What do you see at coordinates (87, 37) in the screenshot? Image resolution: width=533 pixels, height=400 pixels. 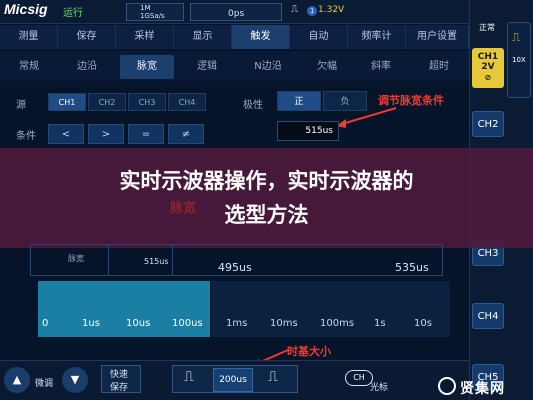 I see `tab-save: 保存` at bounding box center [87, 37].